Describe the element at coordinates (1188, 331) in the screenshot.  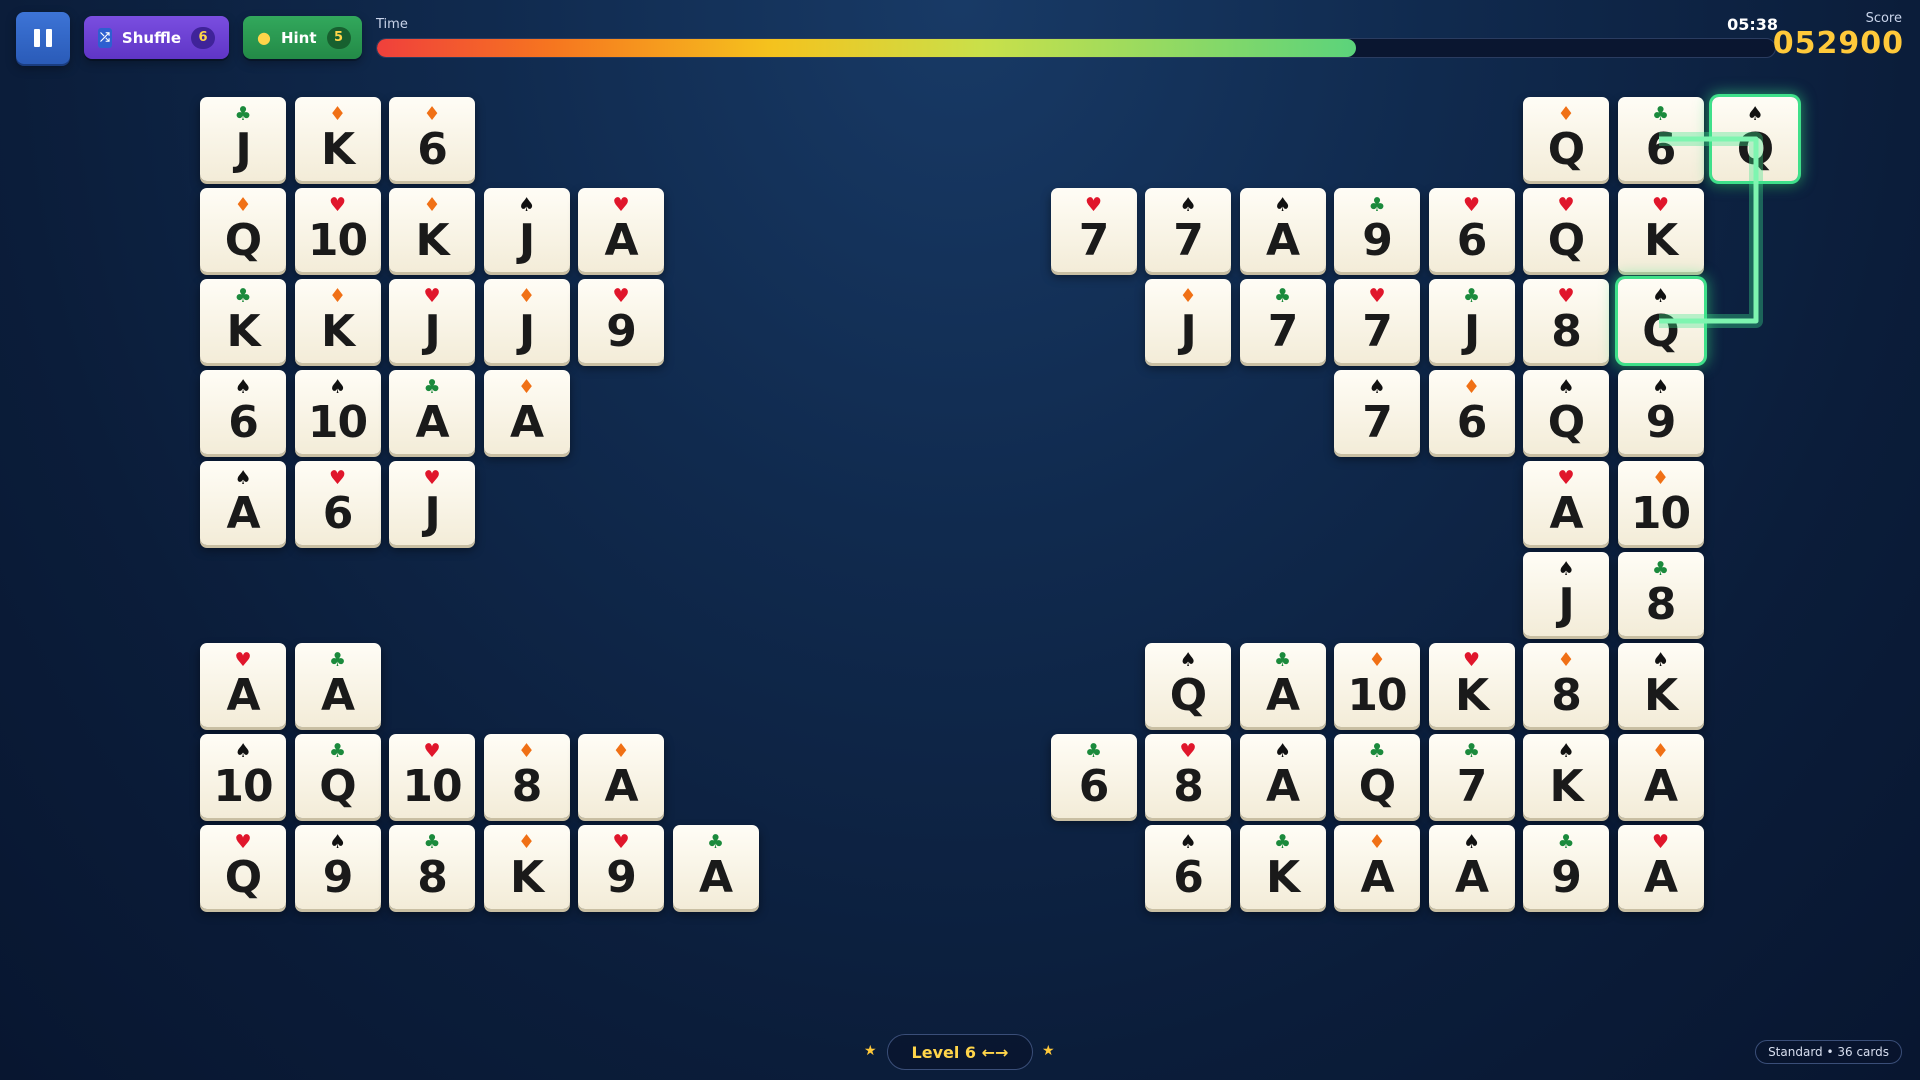
I see `card-rank: J` at that location.